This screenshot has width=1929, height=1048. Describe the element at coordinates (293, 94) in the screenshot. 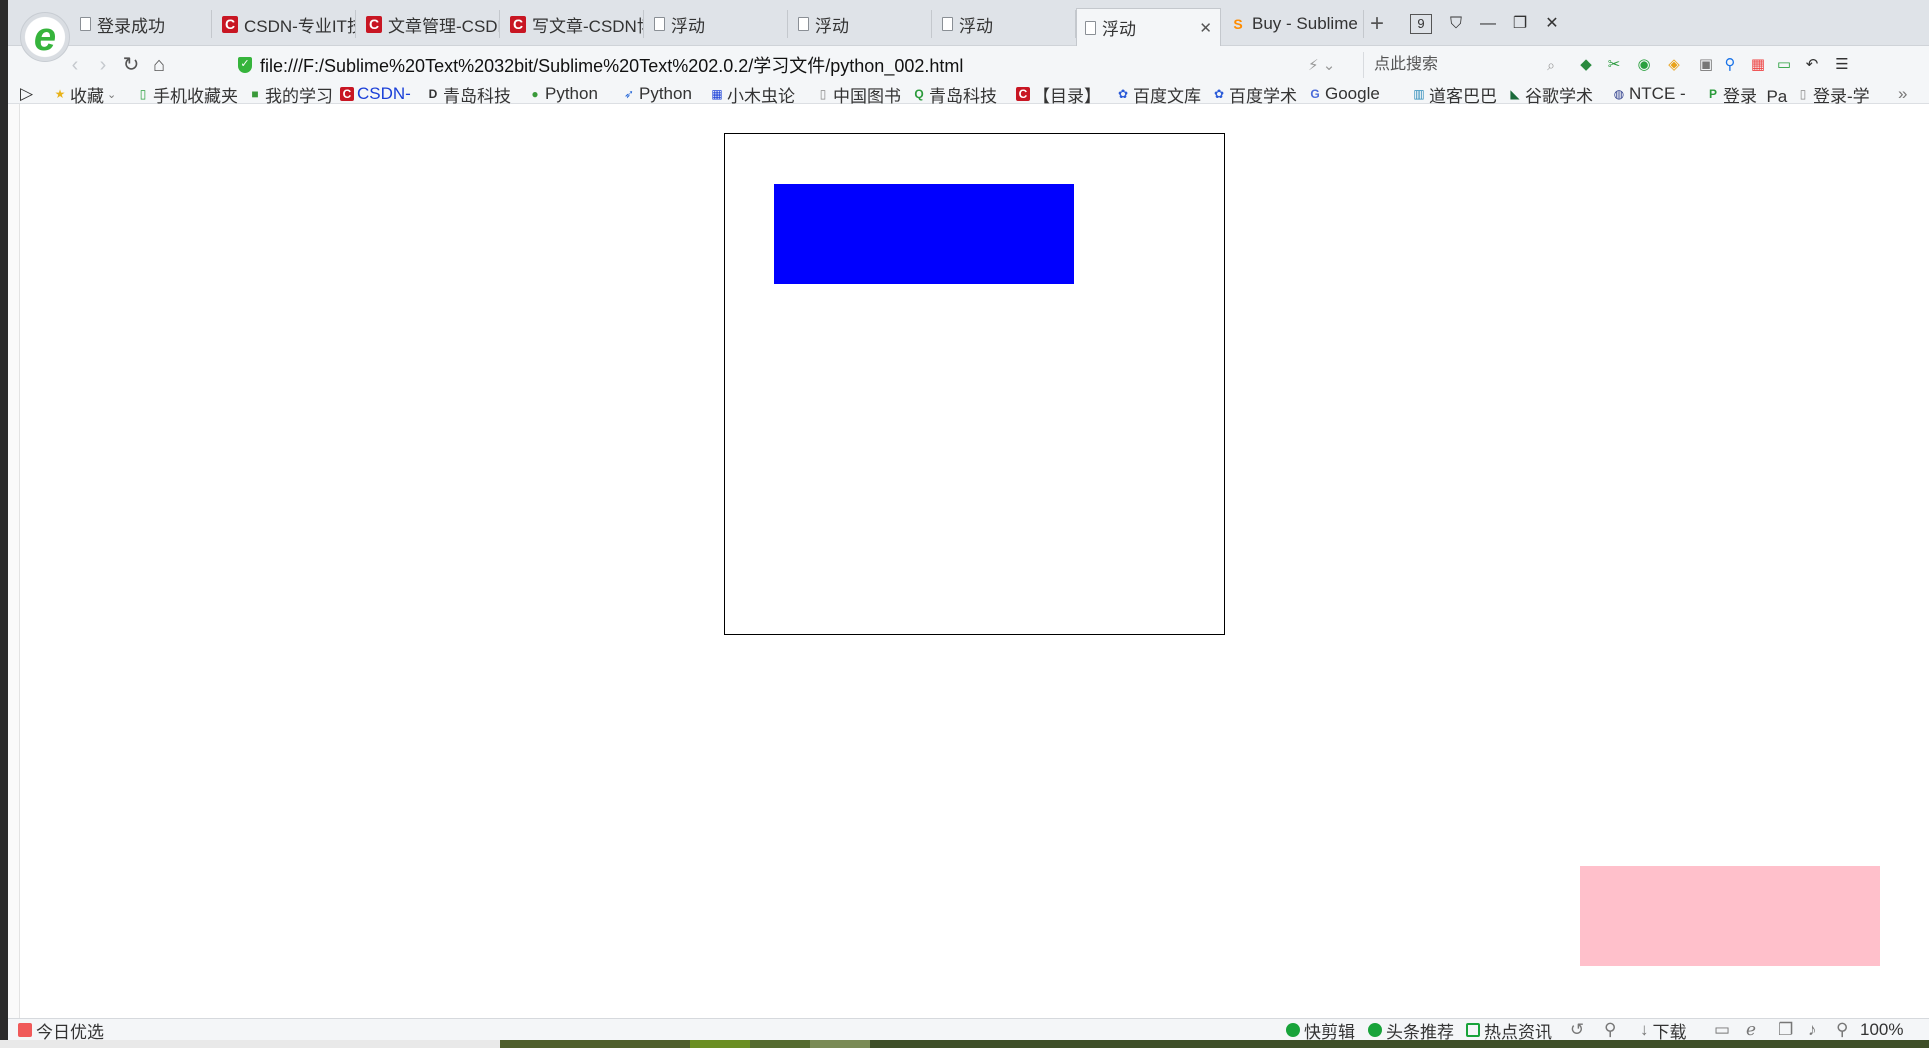

I see `bookmark-item: ■ 我的学习` at that location.